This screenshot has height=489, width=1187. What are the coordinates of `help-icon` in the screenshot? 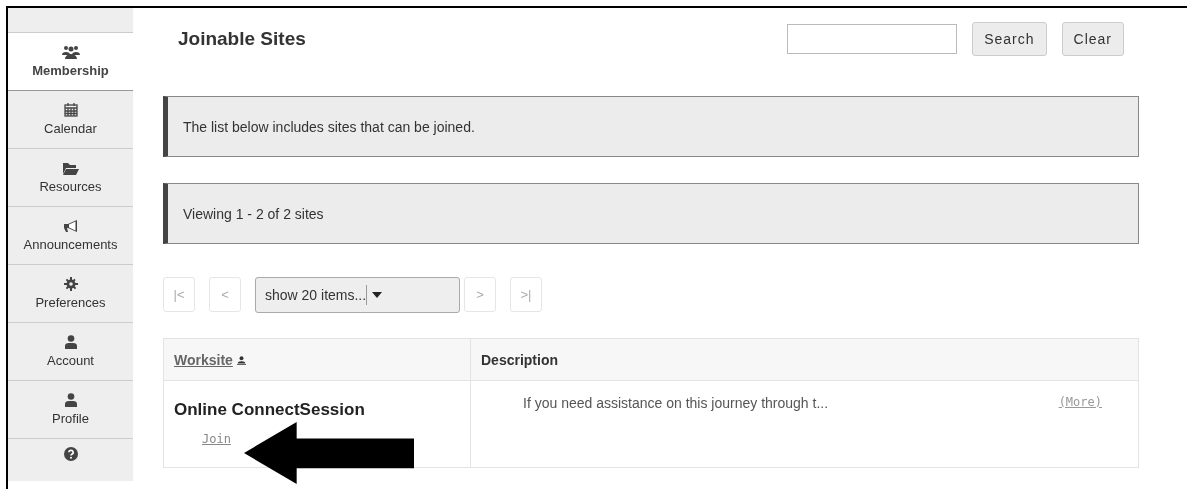 It's located at (70, 454).